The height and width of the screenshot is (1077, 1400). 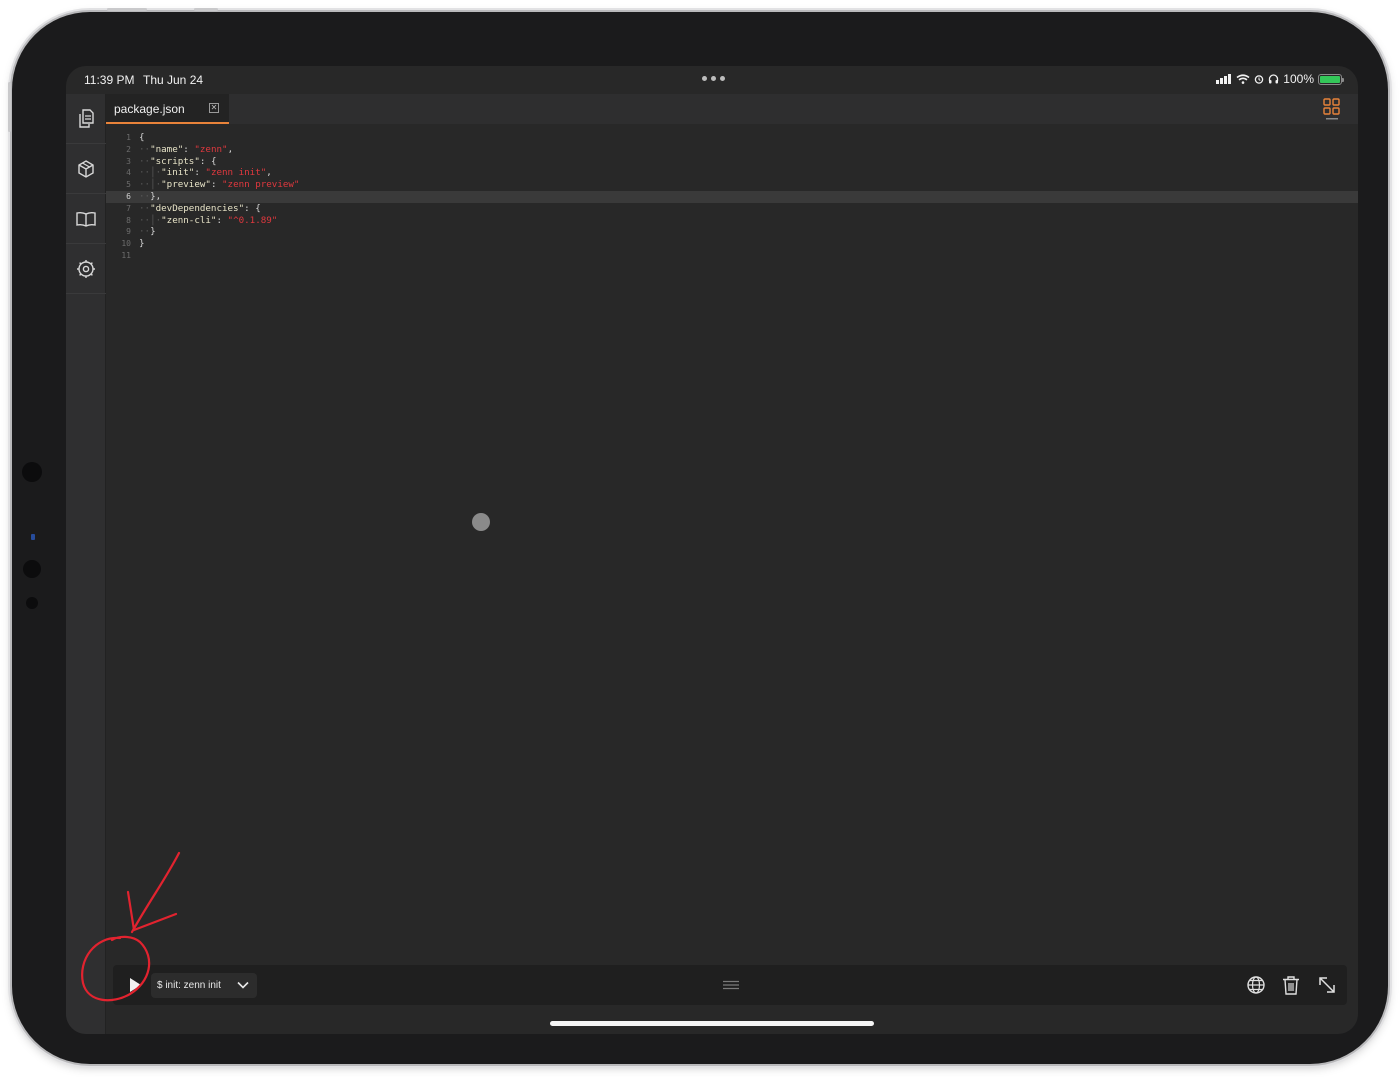 I want to click on close-icon: ✕, so click(x=214, y=108).